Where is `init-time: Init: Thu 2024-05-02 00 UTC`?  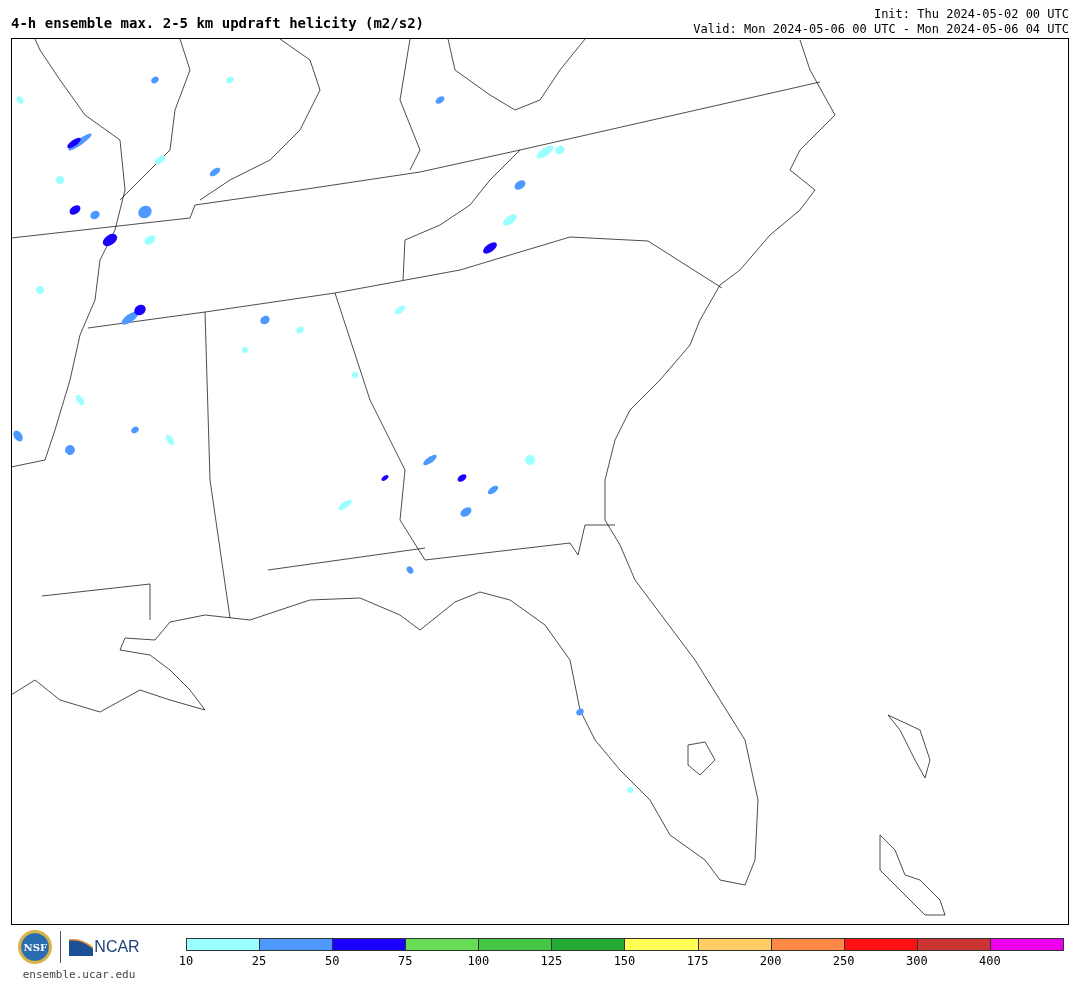
init-time: Init: Thu 2024-05-02 00 UTC is located at coordinates (971, 14).